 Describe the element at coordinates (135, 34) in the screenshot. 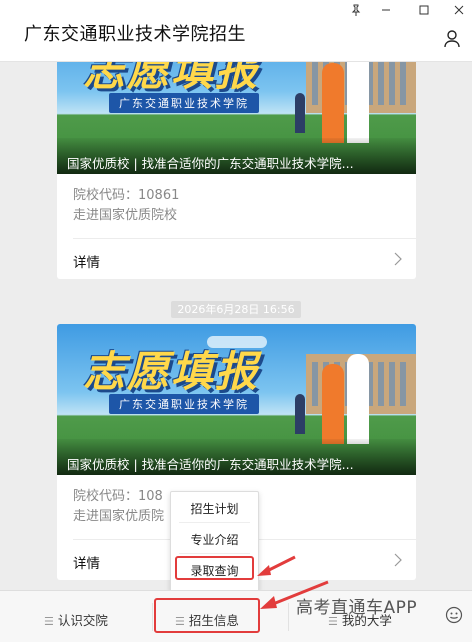

I see `window-title: 广东交通职业技术学院招生` at that location.